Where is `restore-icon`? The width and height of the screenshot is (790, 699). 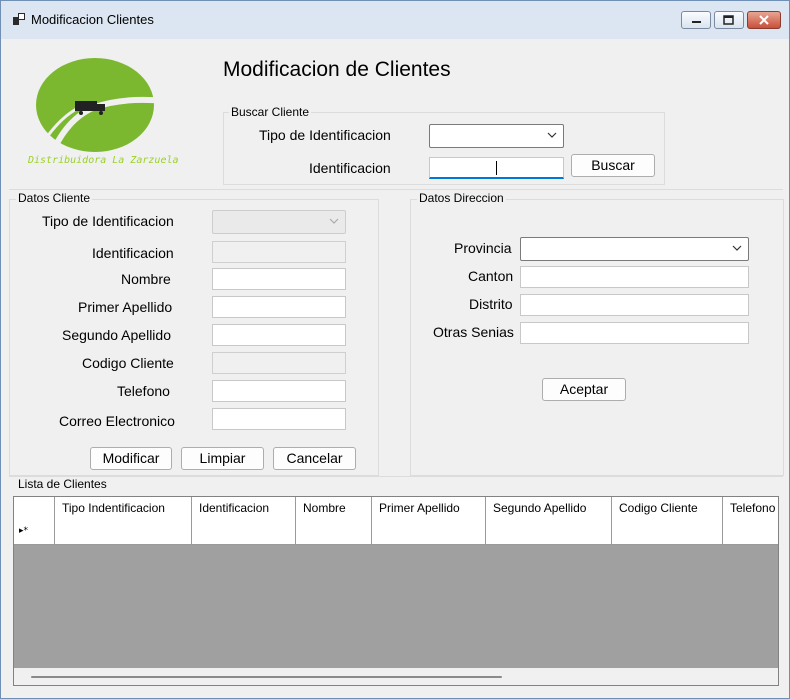
restore-icon is located at coordinates (728, 20).